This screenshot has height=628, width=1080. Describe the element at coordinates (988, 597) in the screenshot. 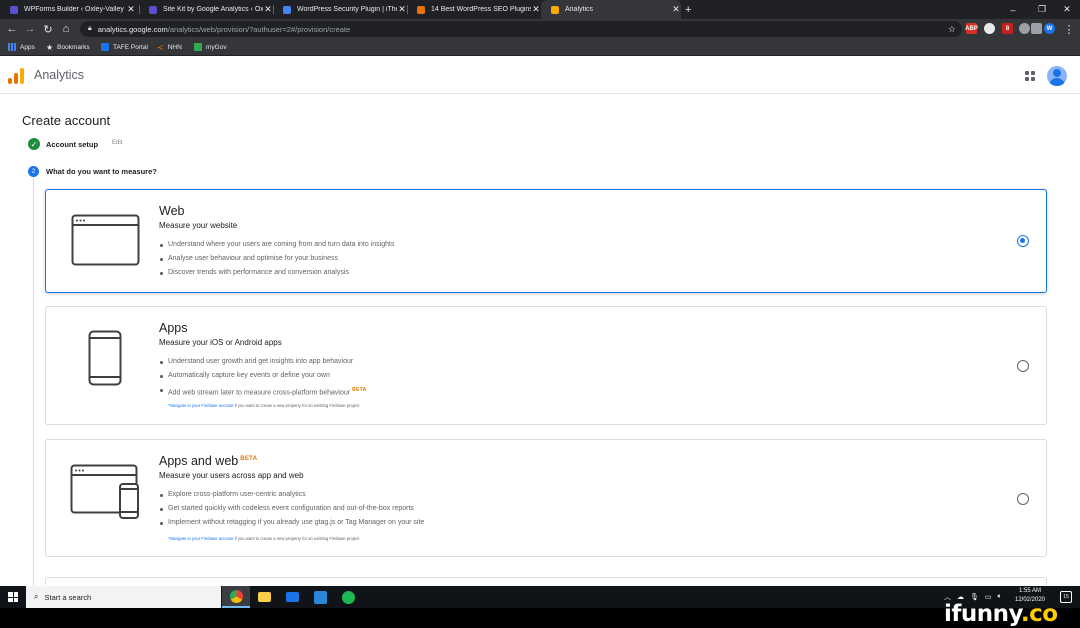

I see `network-icon: ▭` at that location.